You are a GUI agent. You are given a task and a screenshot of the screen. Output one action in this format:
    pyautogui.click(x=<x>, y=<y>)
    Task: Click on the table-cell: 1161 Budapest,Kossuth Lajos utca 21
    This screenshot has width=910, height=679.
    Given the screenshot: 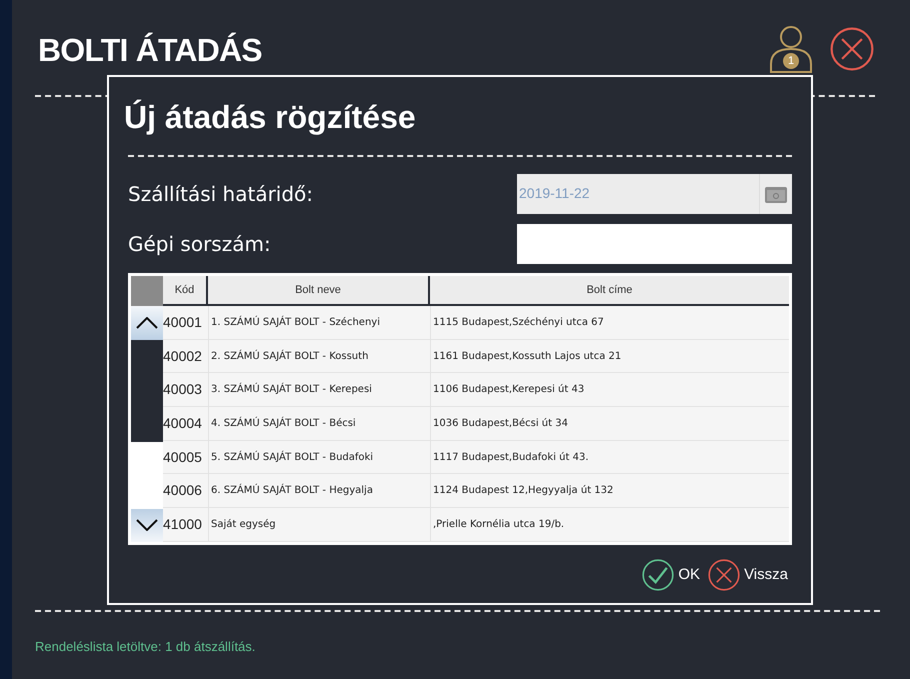 What is the action you would take?
    pyautogui.click(x=609, y=356)
    